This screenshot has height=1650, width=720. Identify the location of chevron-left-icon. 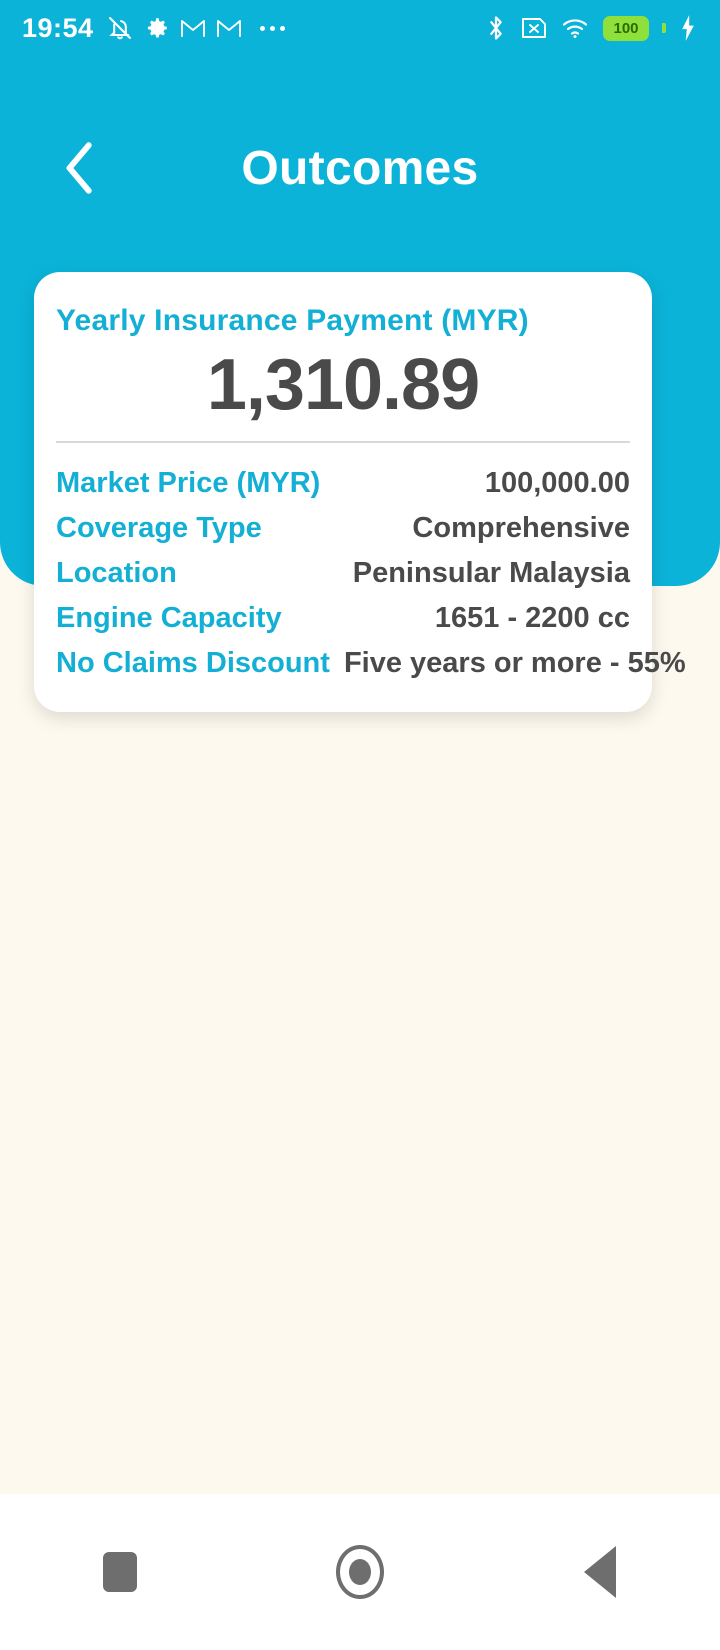
(79, 168).